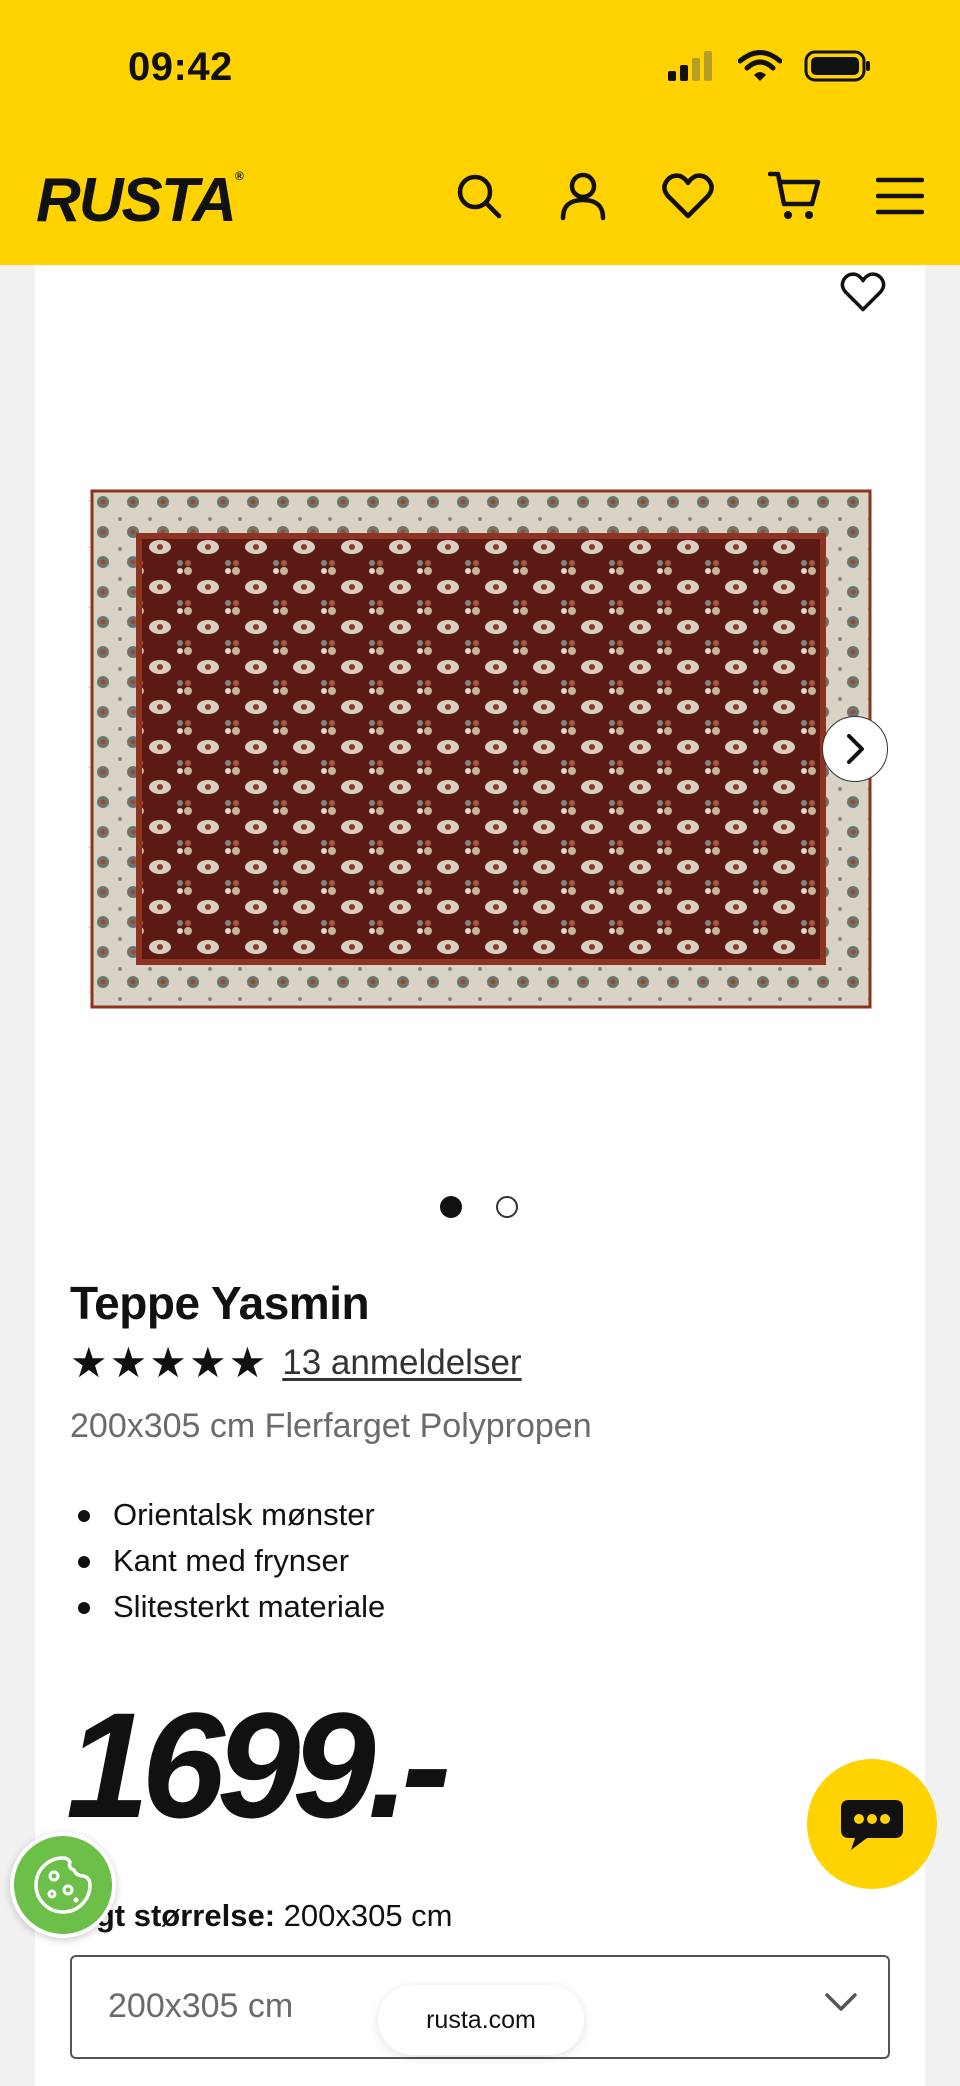 This screenshot has width=960, height=2086. I want to click on cookie-settings-button, so click(63, 1885).